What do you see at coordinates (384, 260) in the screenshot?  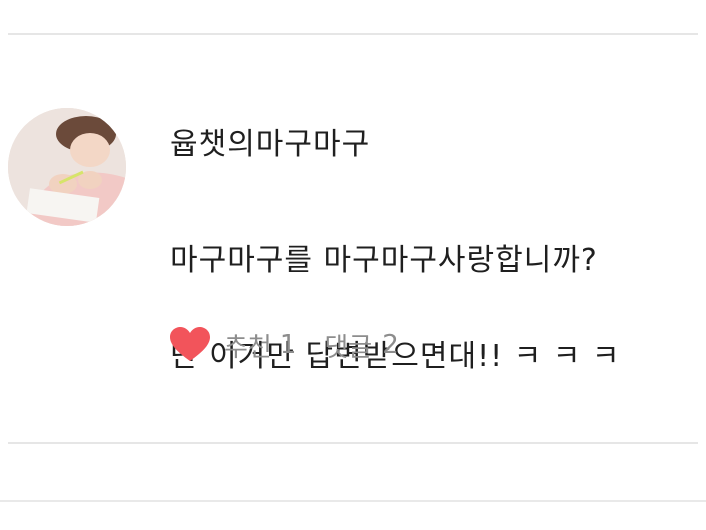 I see `comment-body-line-1: 마구마구를 마구마구사랑합니까?` at bounding box center [384, 260].